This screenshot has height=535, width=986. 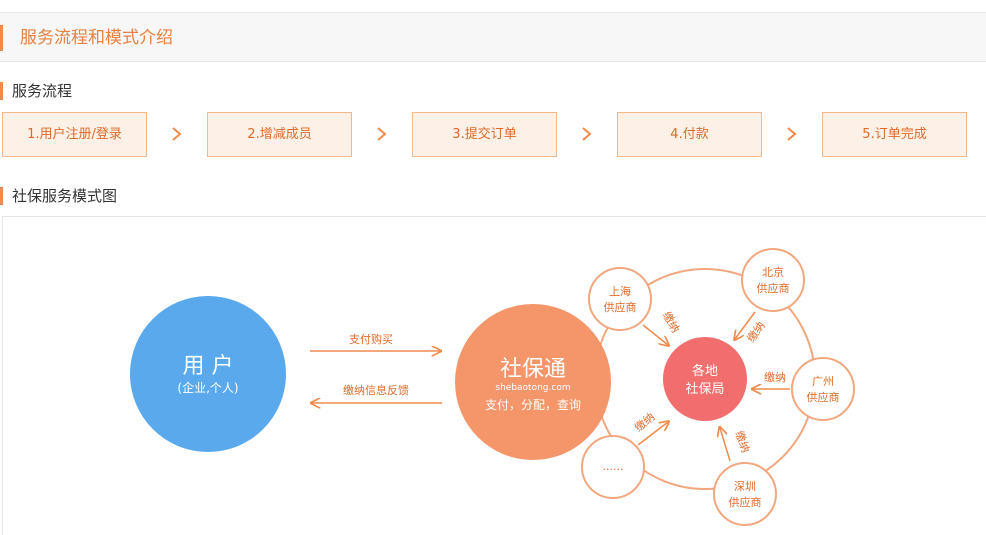 What do you see at coordinates (773, 280) in the screenshot?
I see `supplier-beijing: 北京 供应商` at bounding box center [773, 280].